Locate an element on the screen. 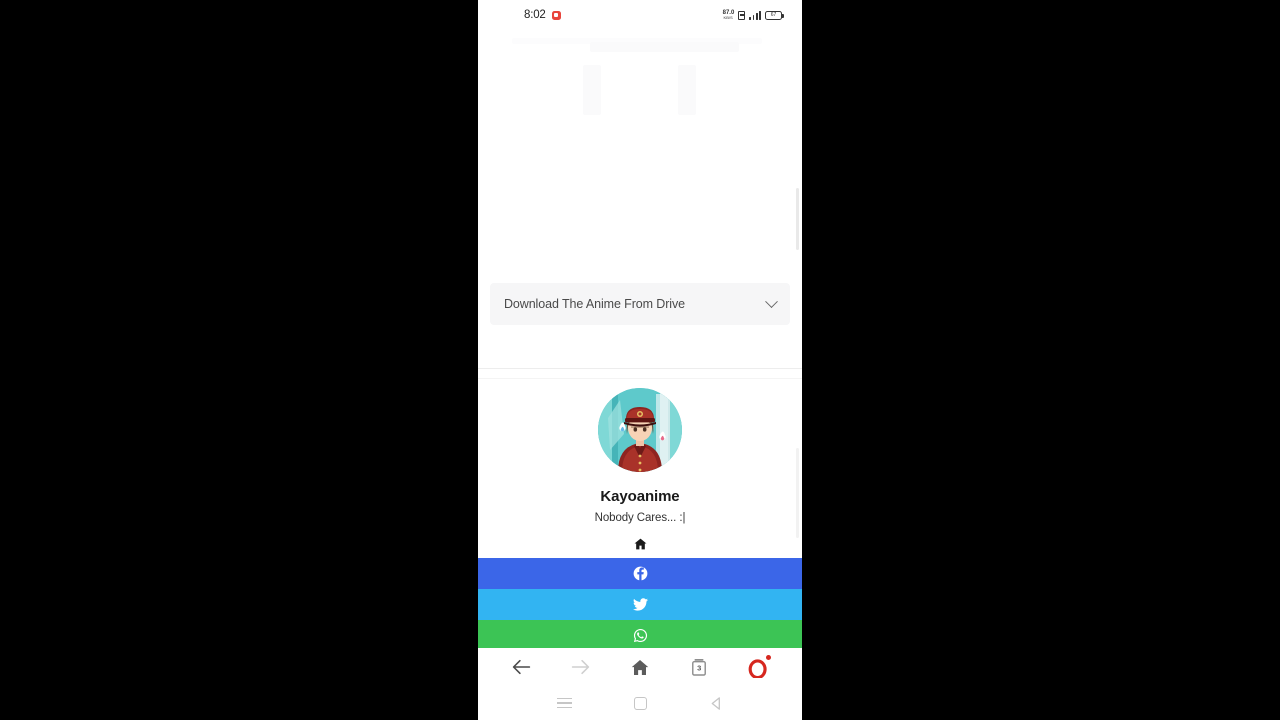 This screenshot has height=720, width=1280. triangle-left-icon is located at coordinates (715, 703).